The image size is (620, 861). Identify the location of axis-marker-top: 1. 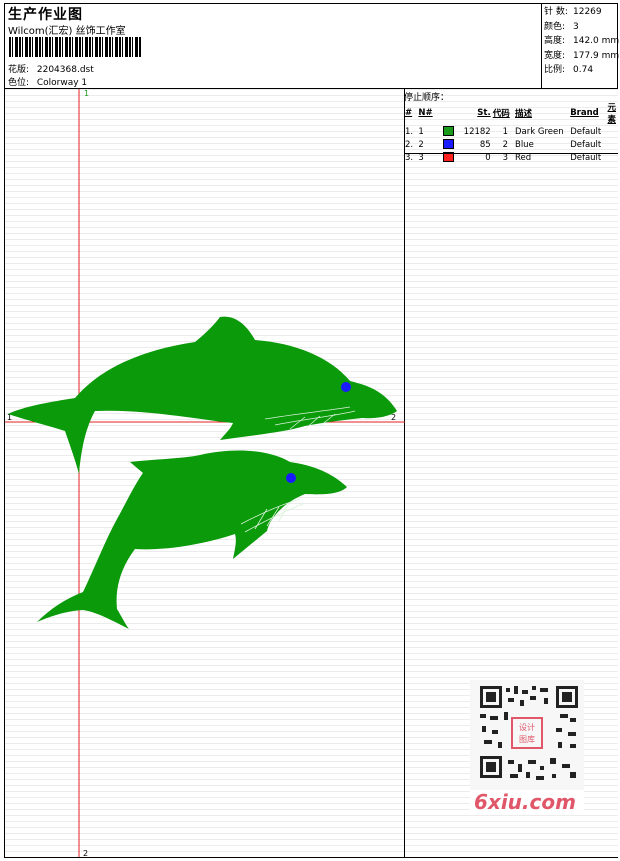
(86, 93).